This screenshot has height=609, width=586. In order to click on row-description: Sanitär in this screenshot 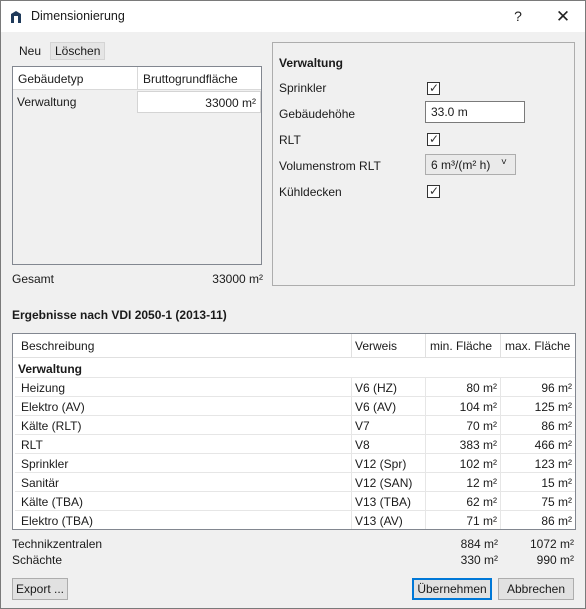, I will do `click(183, 481)`.